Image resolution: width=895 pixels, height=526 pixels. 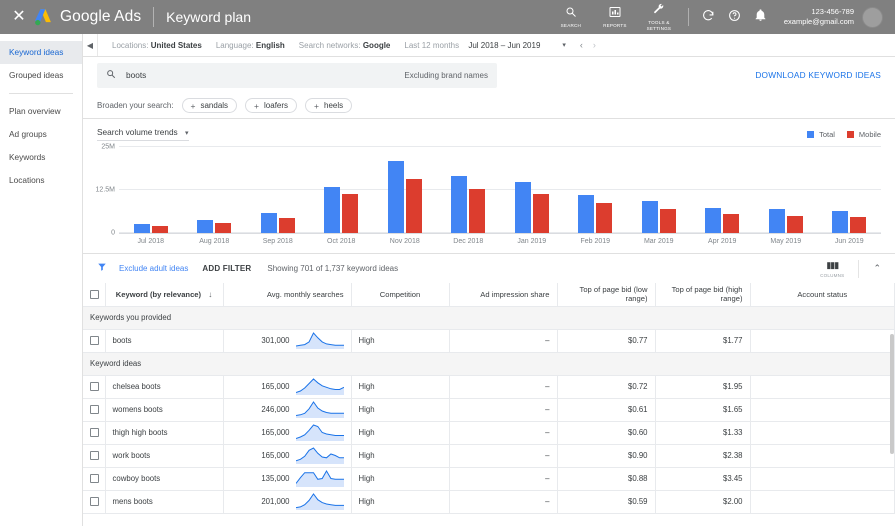 What do you see at coordinates (606, 295) in the screenshot?
I see `column-header-bid-low: Top of page bid (low range)` at bounding box center [606, 295].